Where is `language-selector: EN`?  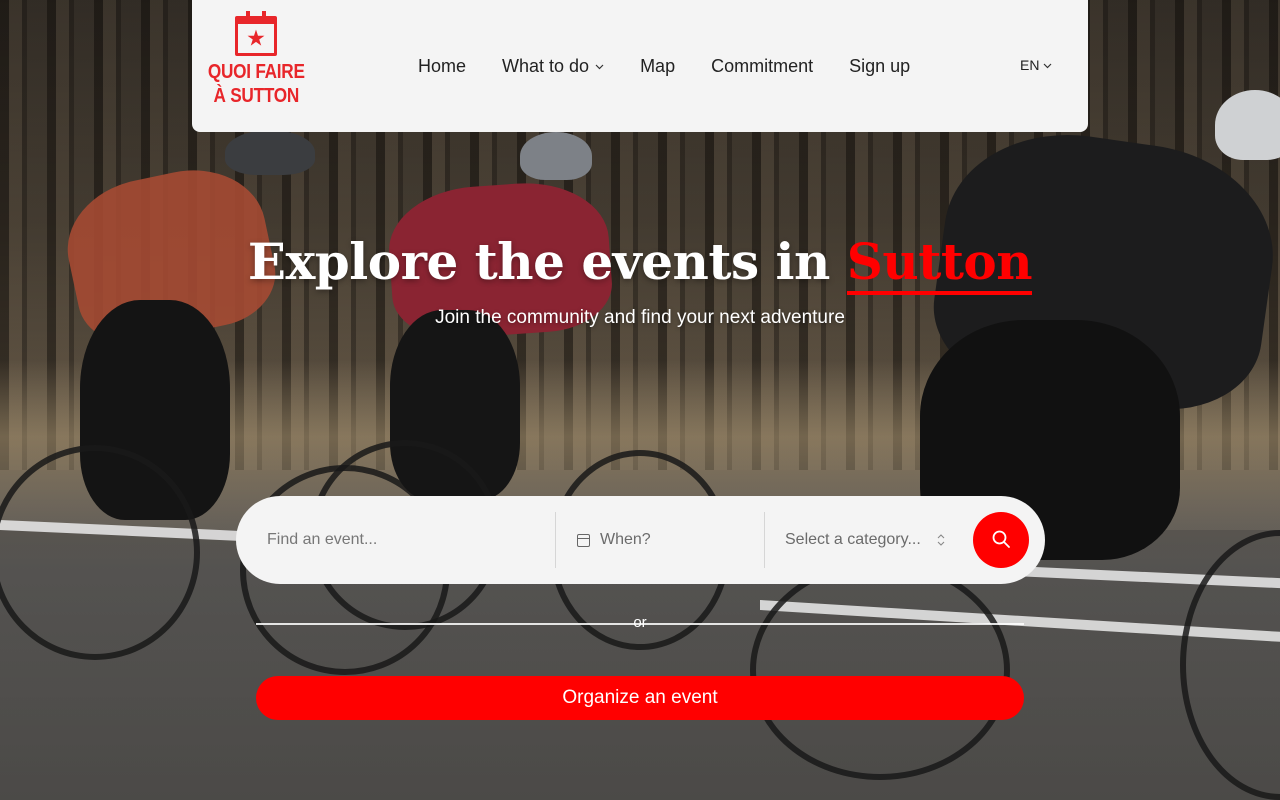 language-selector: EN is located at coordinates (1036, 65).